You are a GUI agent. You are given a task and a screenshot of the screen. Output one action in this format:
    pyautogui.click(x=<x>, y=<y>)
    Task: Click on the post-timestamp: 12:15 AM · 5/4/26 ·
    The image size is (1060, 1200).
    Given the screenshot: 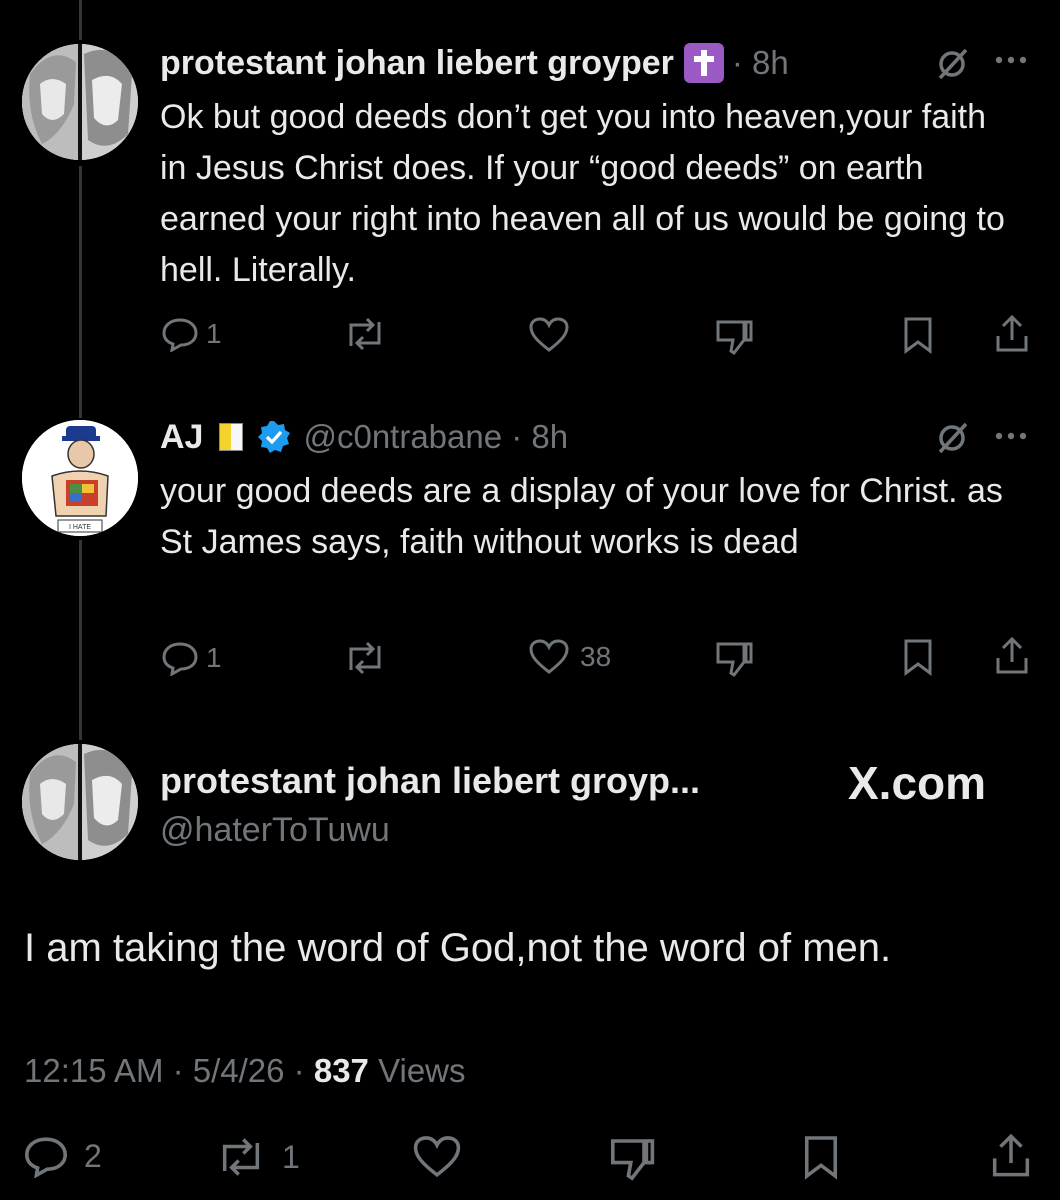 What is the action you would take?
    pyautogui.click(x=164, y=1070)
    